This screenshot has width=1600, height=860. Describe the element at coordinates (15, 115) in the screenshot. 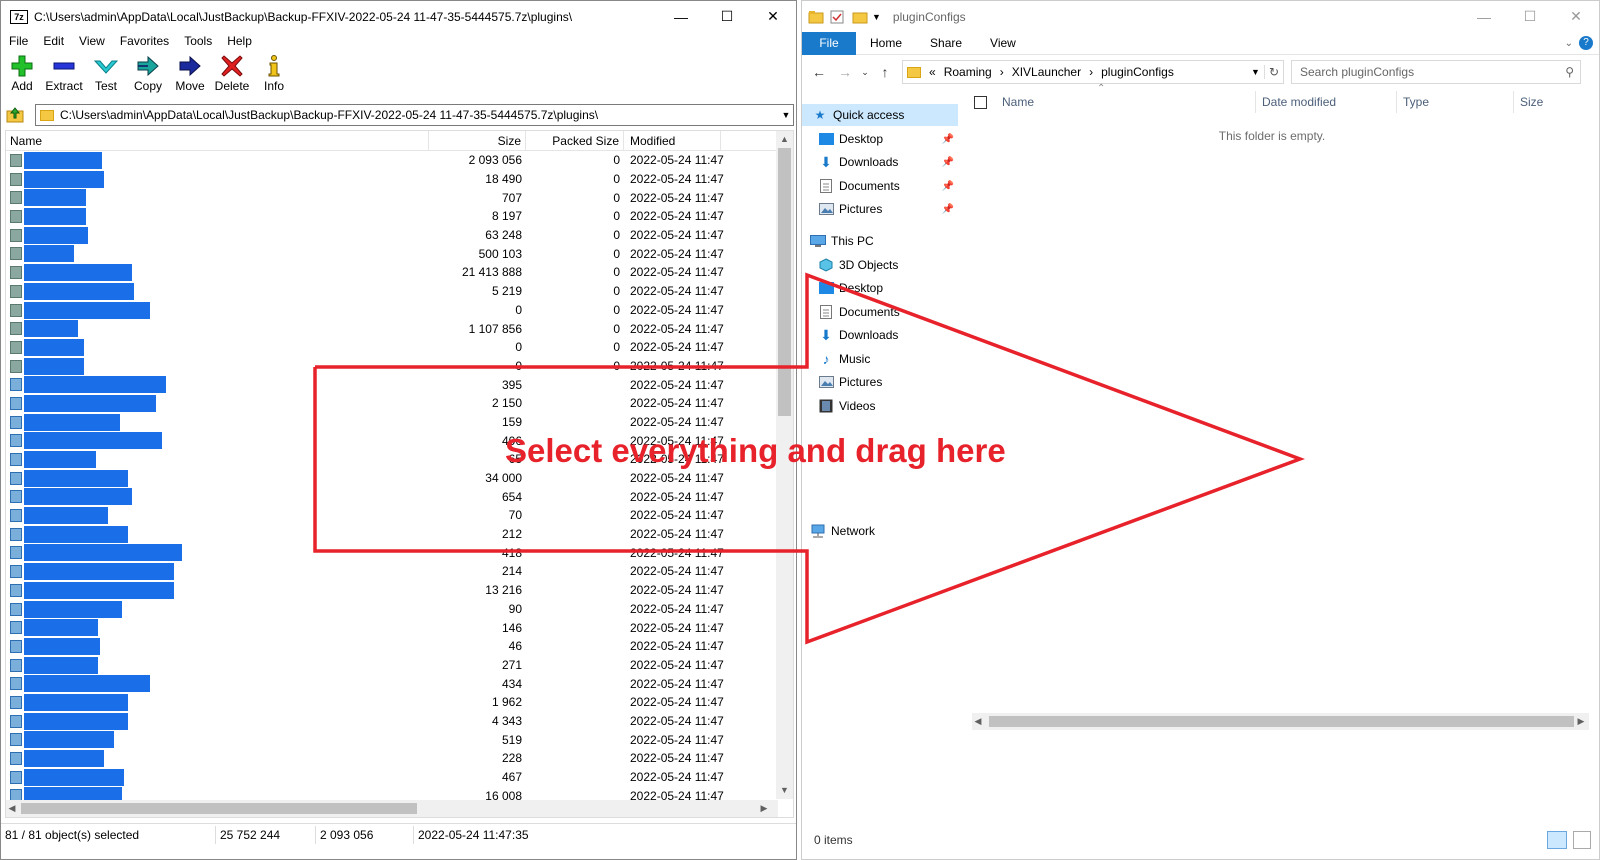

I see `folder-up-icon` at that location.